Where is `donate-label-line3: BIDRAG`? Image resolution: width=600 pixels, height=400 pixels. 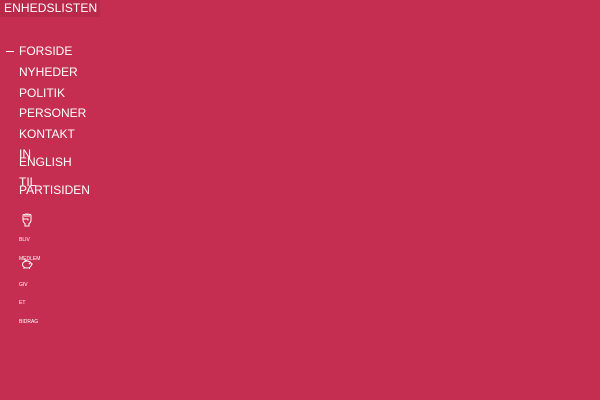
donate-label-line3: BIDRAG is located at coordinates (28, 322).